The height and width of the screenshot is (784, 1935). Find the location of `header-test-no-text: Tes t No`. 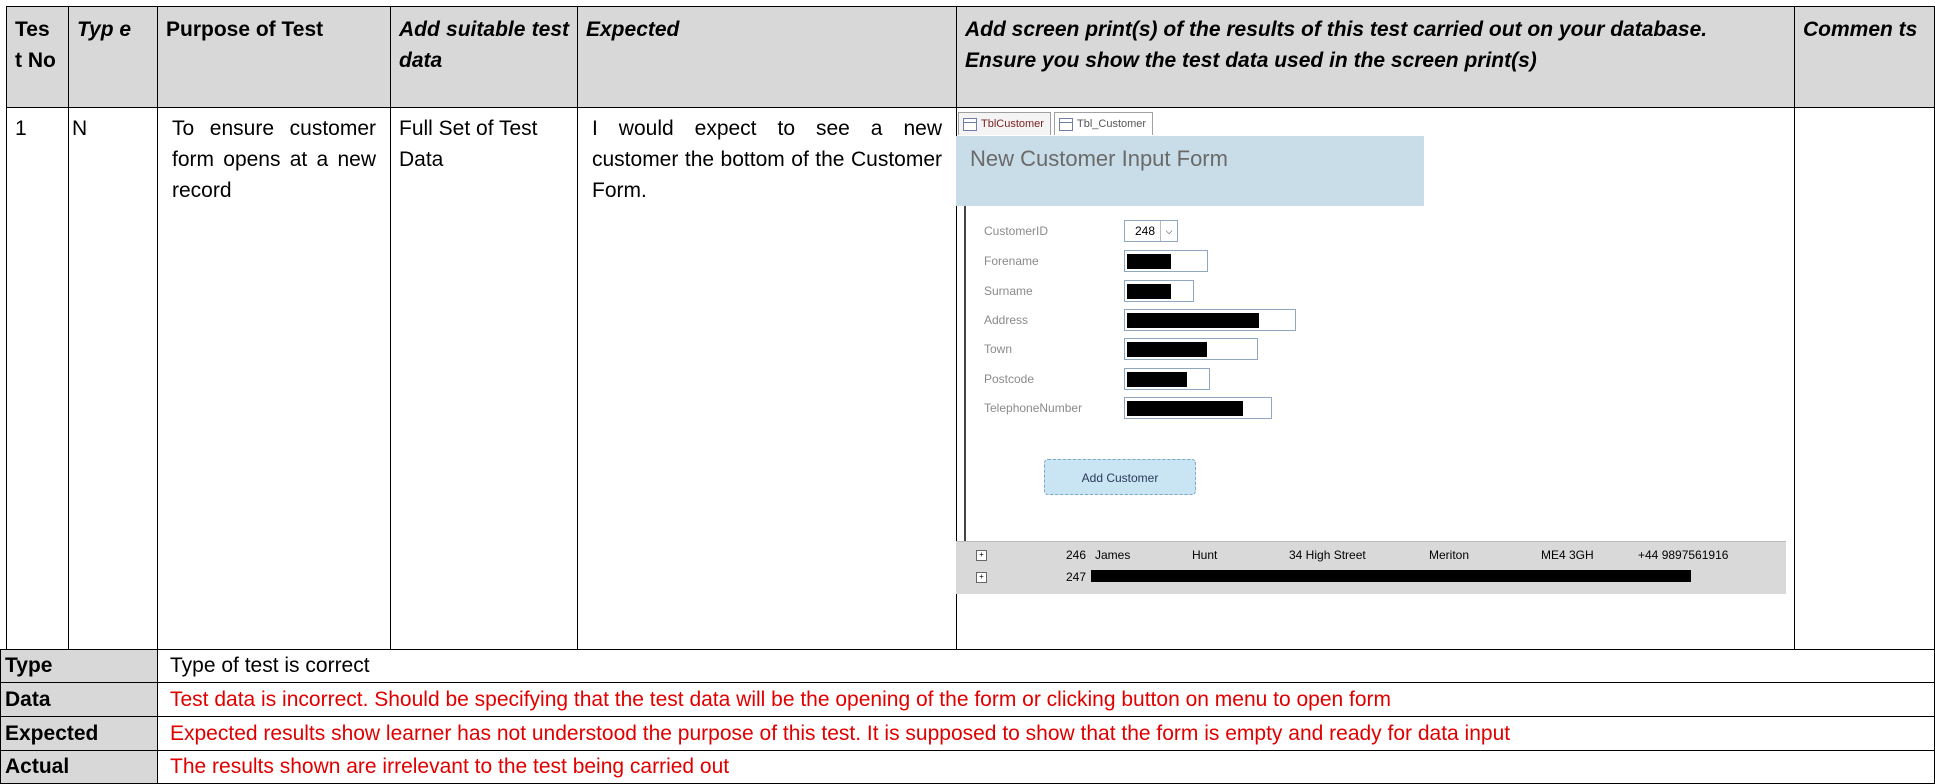

header-test-no-text: Tes t No is located at coordinates (35, 45).